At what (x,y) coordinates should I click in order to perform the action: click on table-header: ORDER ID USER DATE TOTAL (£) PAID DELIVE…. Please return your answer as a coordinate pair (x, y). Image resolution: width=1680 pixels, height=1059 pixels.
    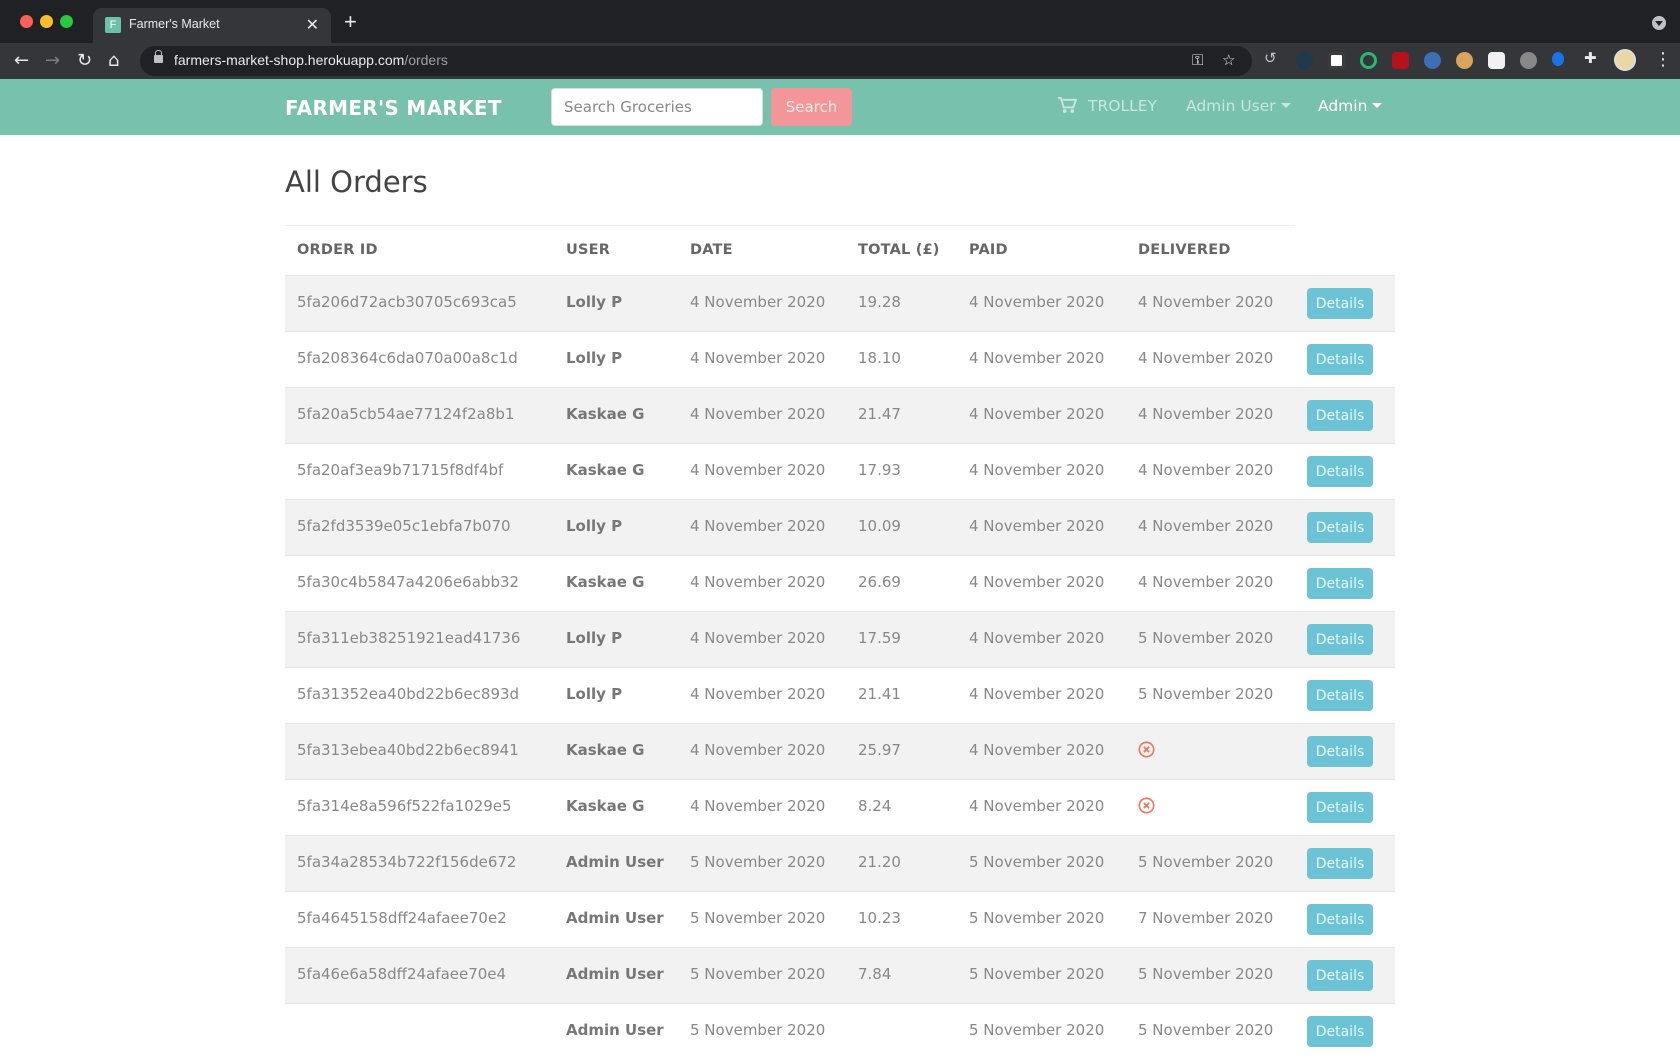
    Looking at the image, I should click on (790, 250).